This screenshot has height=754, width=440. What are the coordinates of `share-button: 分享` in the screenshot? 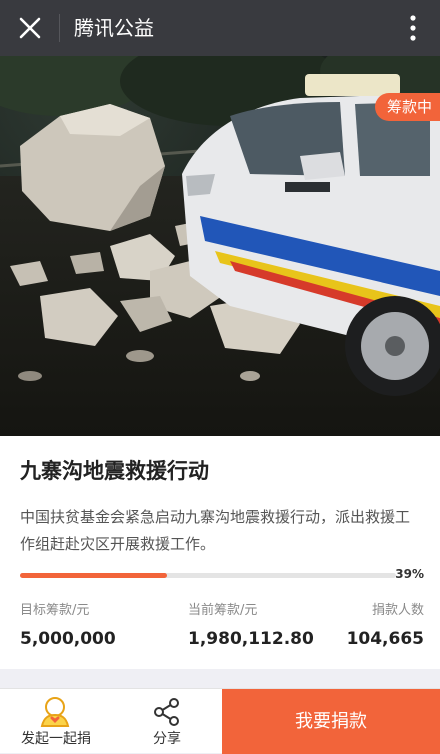 It's located at (167, 721).